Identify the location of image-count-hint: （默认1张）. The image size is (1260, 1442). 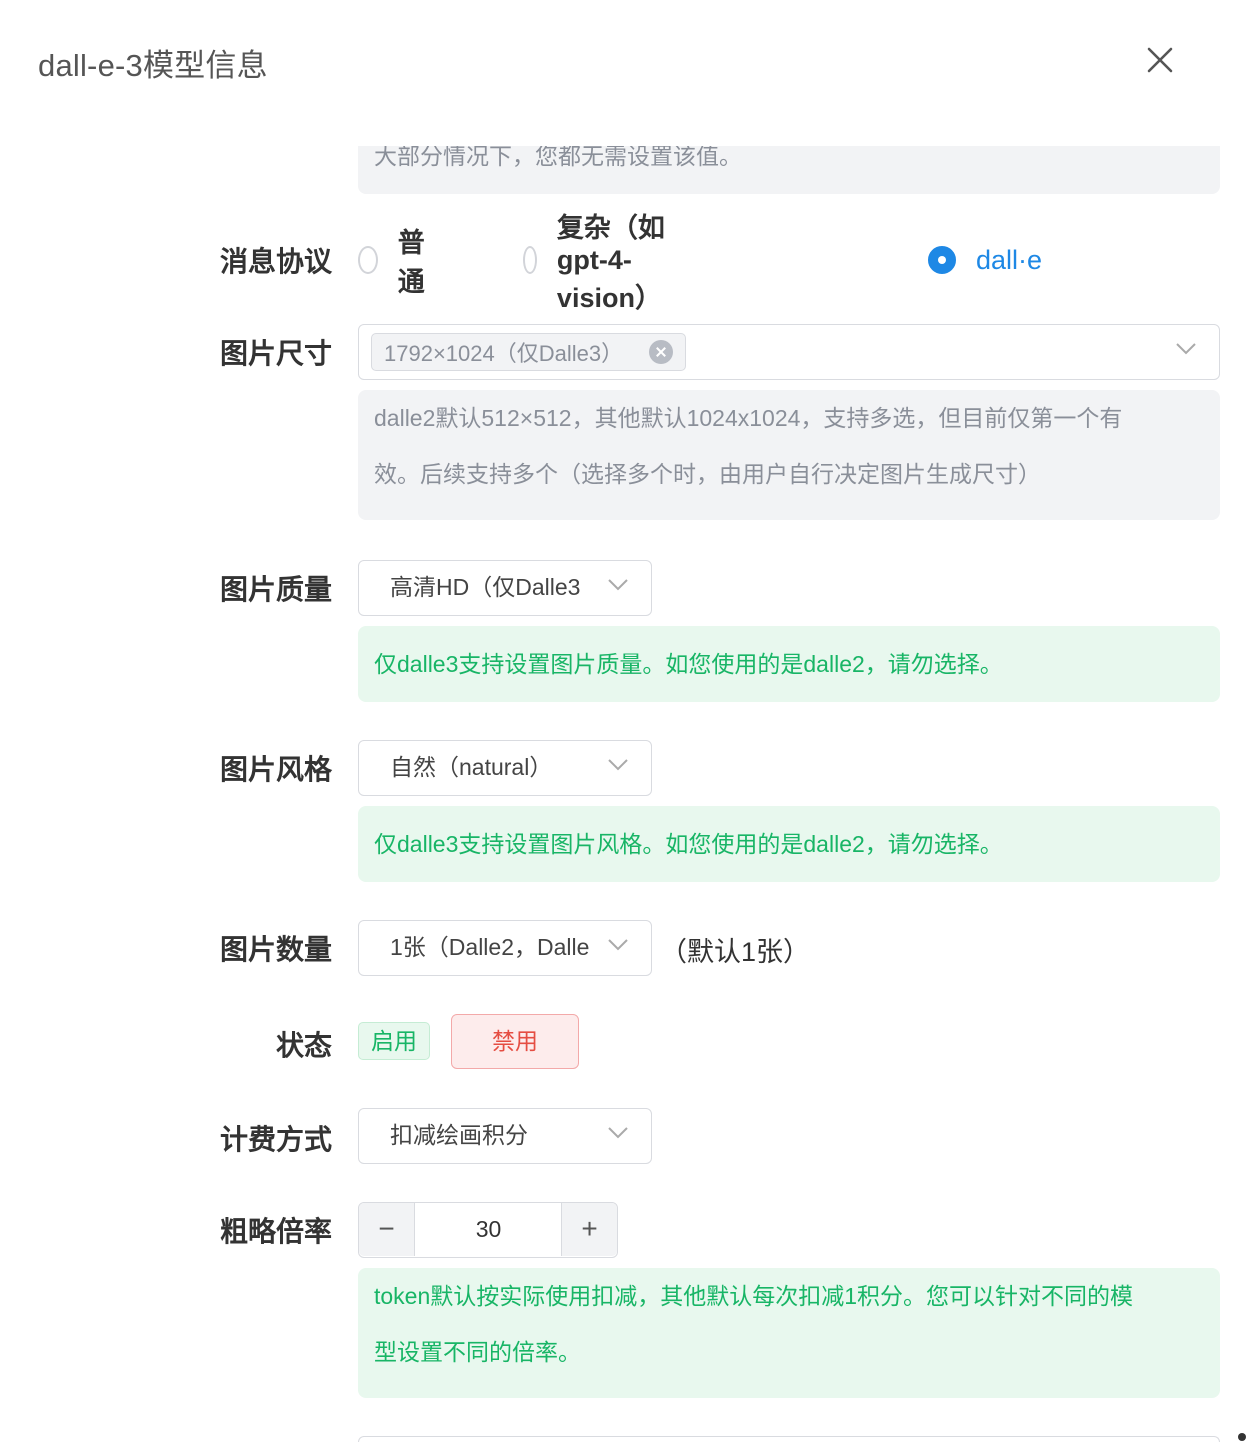
(735, 952).